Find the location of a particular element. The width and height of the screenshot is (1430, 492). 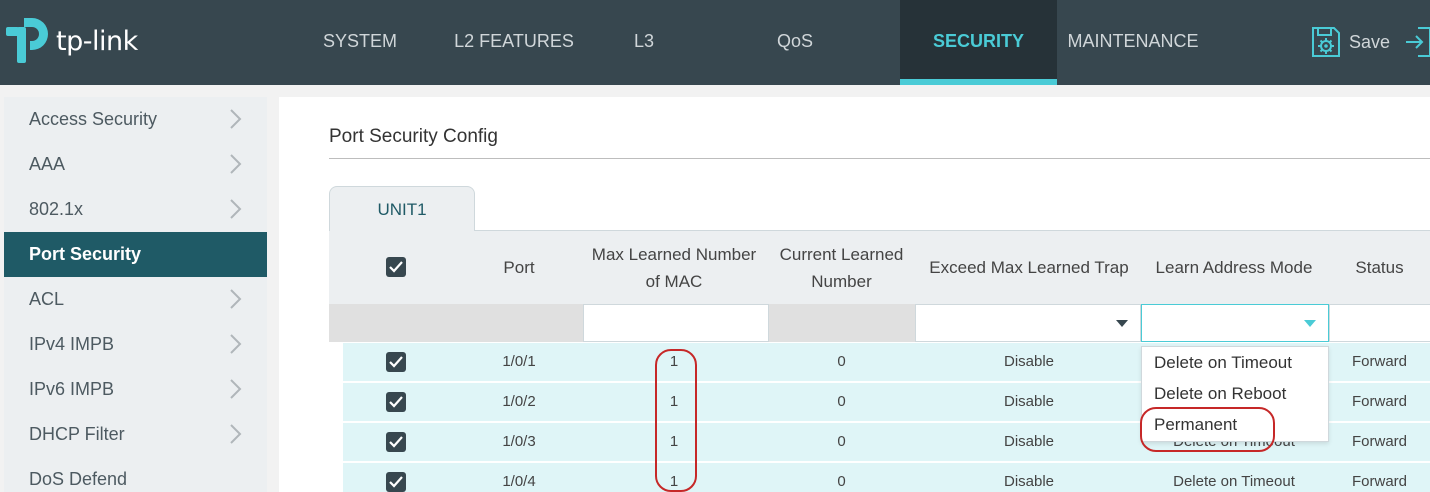

page-title: Port Security Config is located at coordinates (413, 136).